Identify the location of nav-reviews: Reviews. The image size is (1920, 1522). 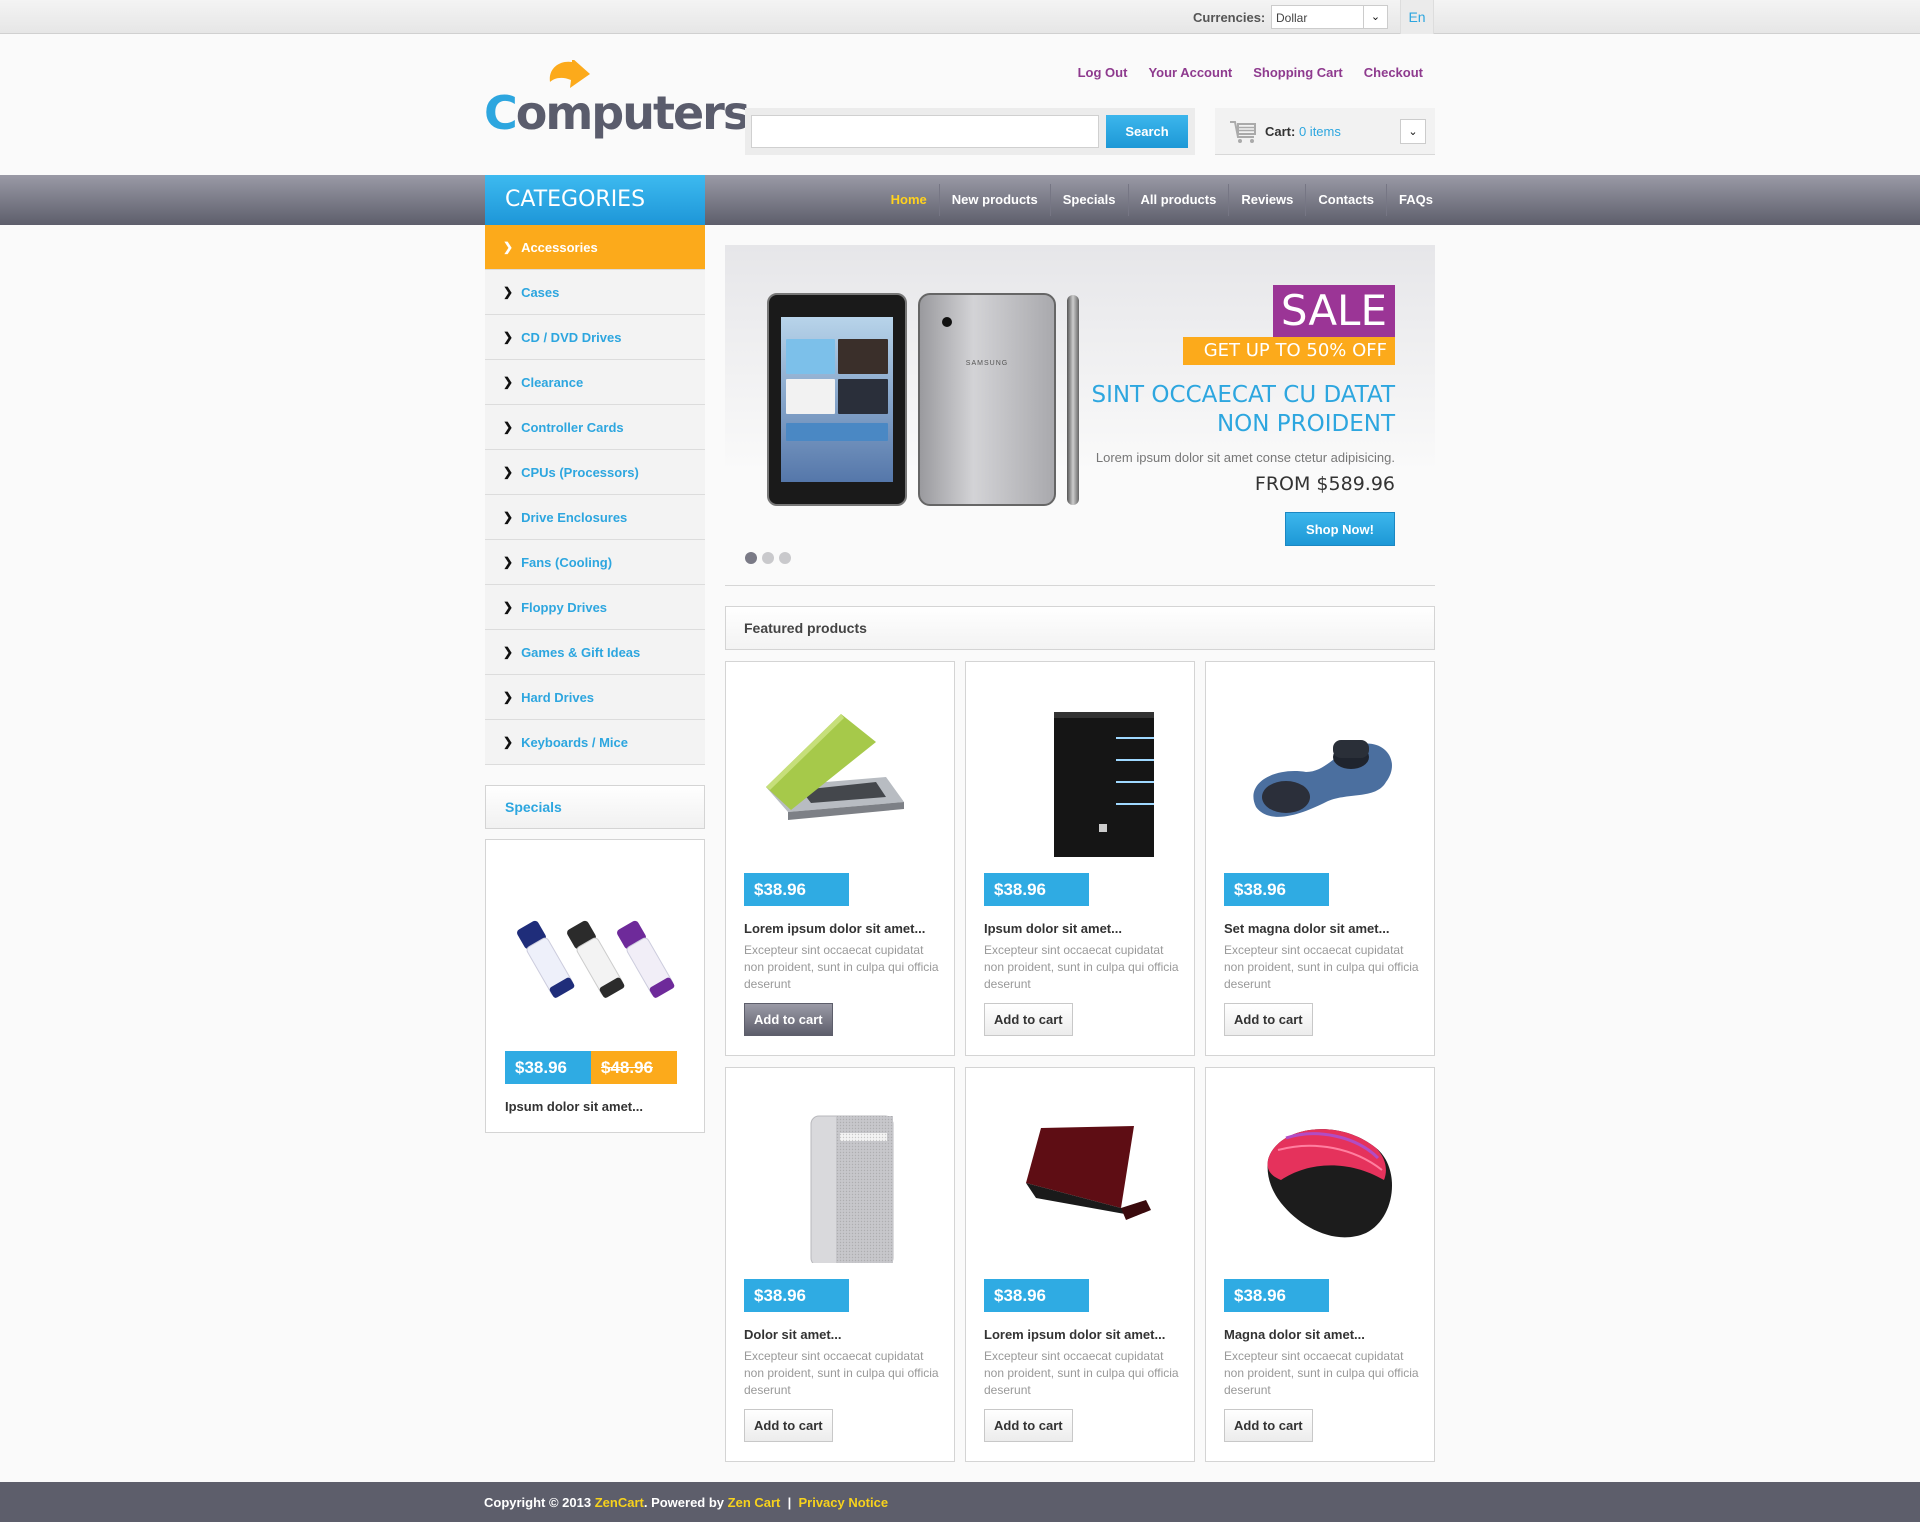
(1266, 200).